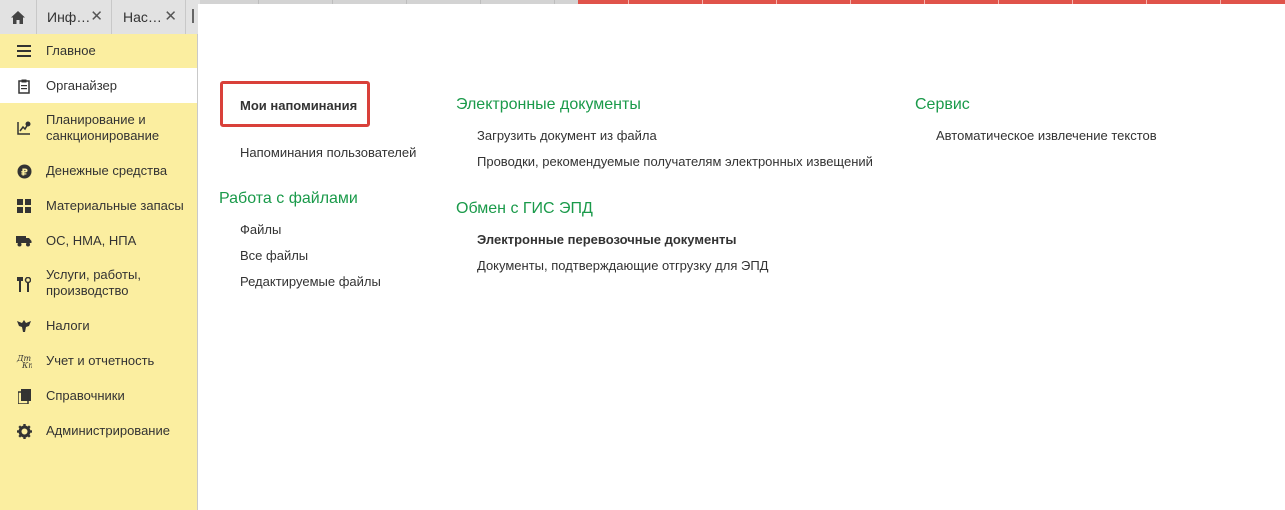 The height and width of the screenshot is (510, 1285). Describe the element at coordinates (24, 86) in the screenshot. I see `clipboard-icon` at that location.